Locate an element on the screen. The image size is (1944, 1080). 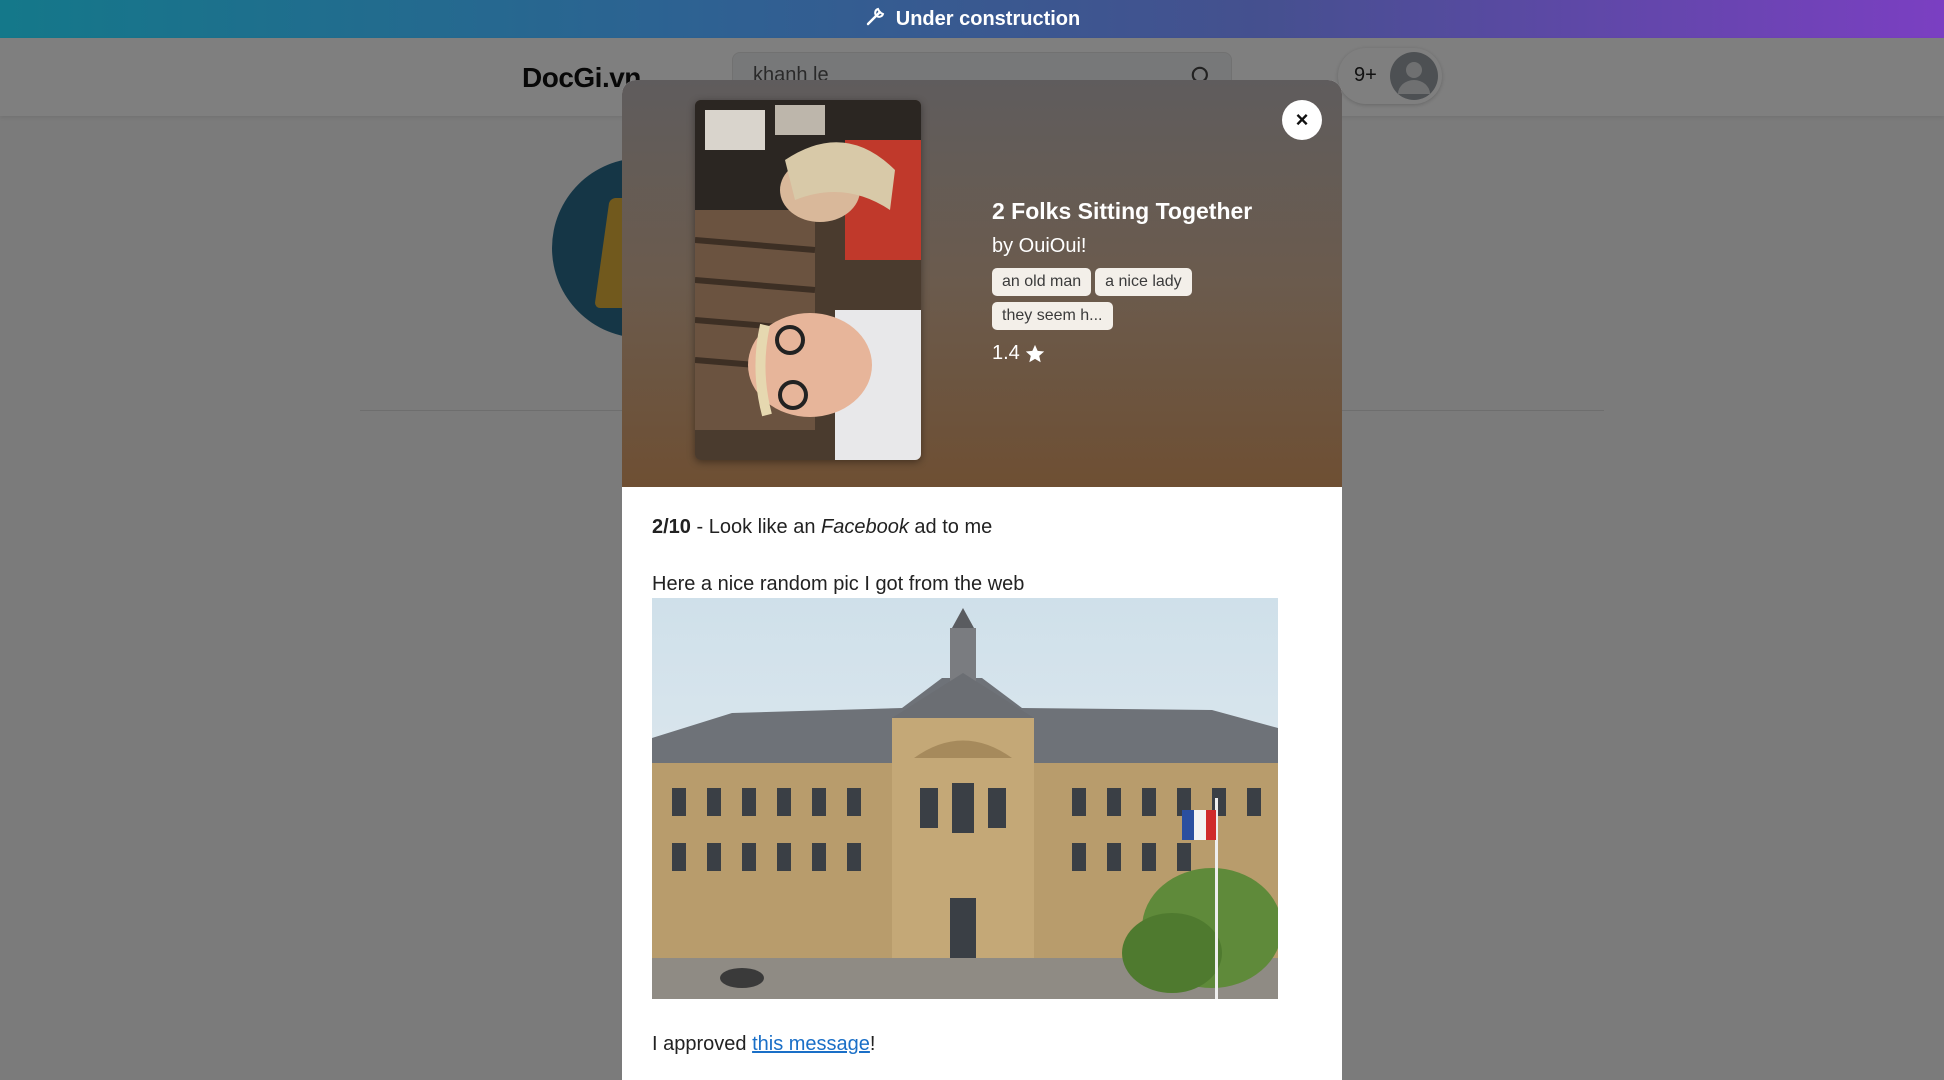
rating-value: 1.4 is located at coordinates (1006, 353).